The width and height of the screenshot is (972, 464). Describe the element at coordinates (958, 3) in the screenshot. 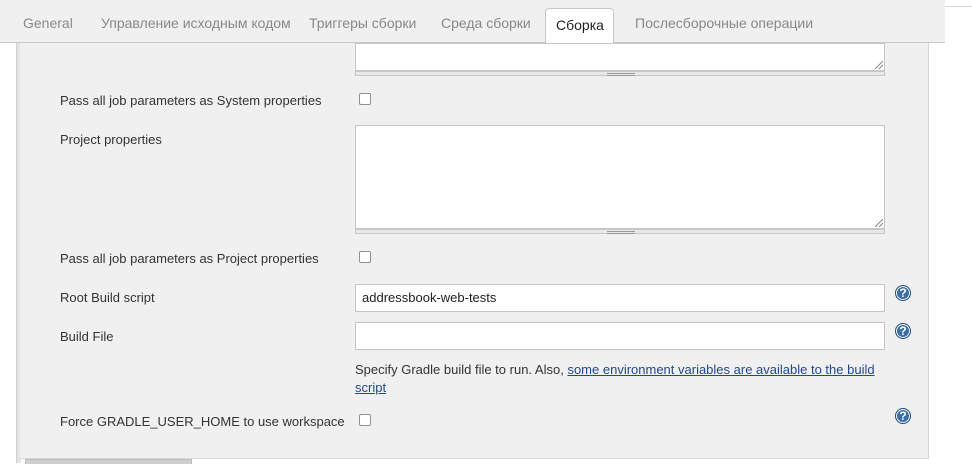

I see `top-edge-strip` at that location.